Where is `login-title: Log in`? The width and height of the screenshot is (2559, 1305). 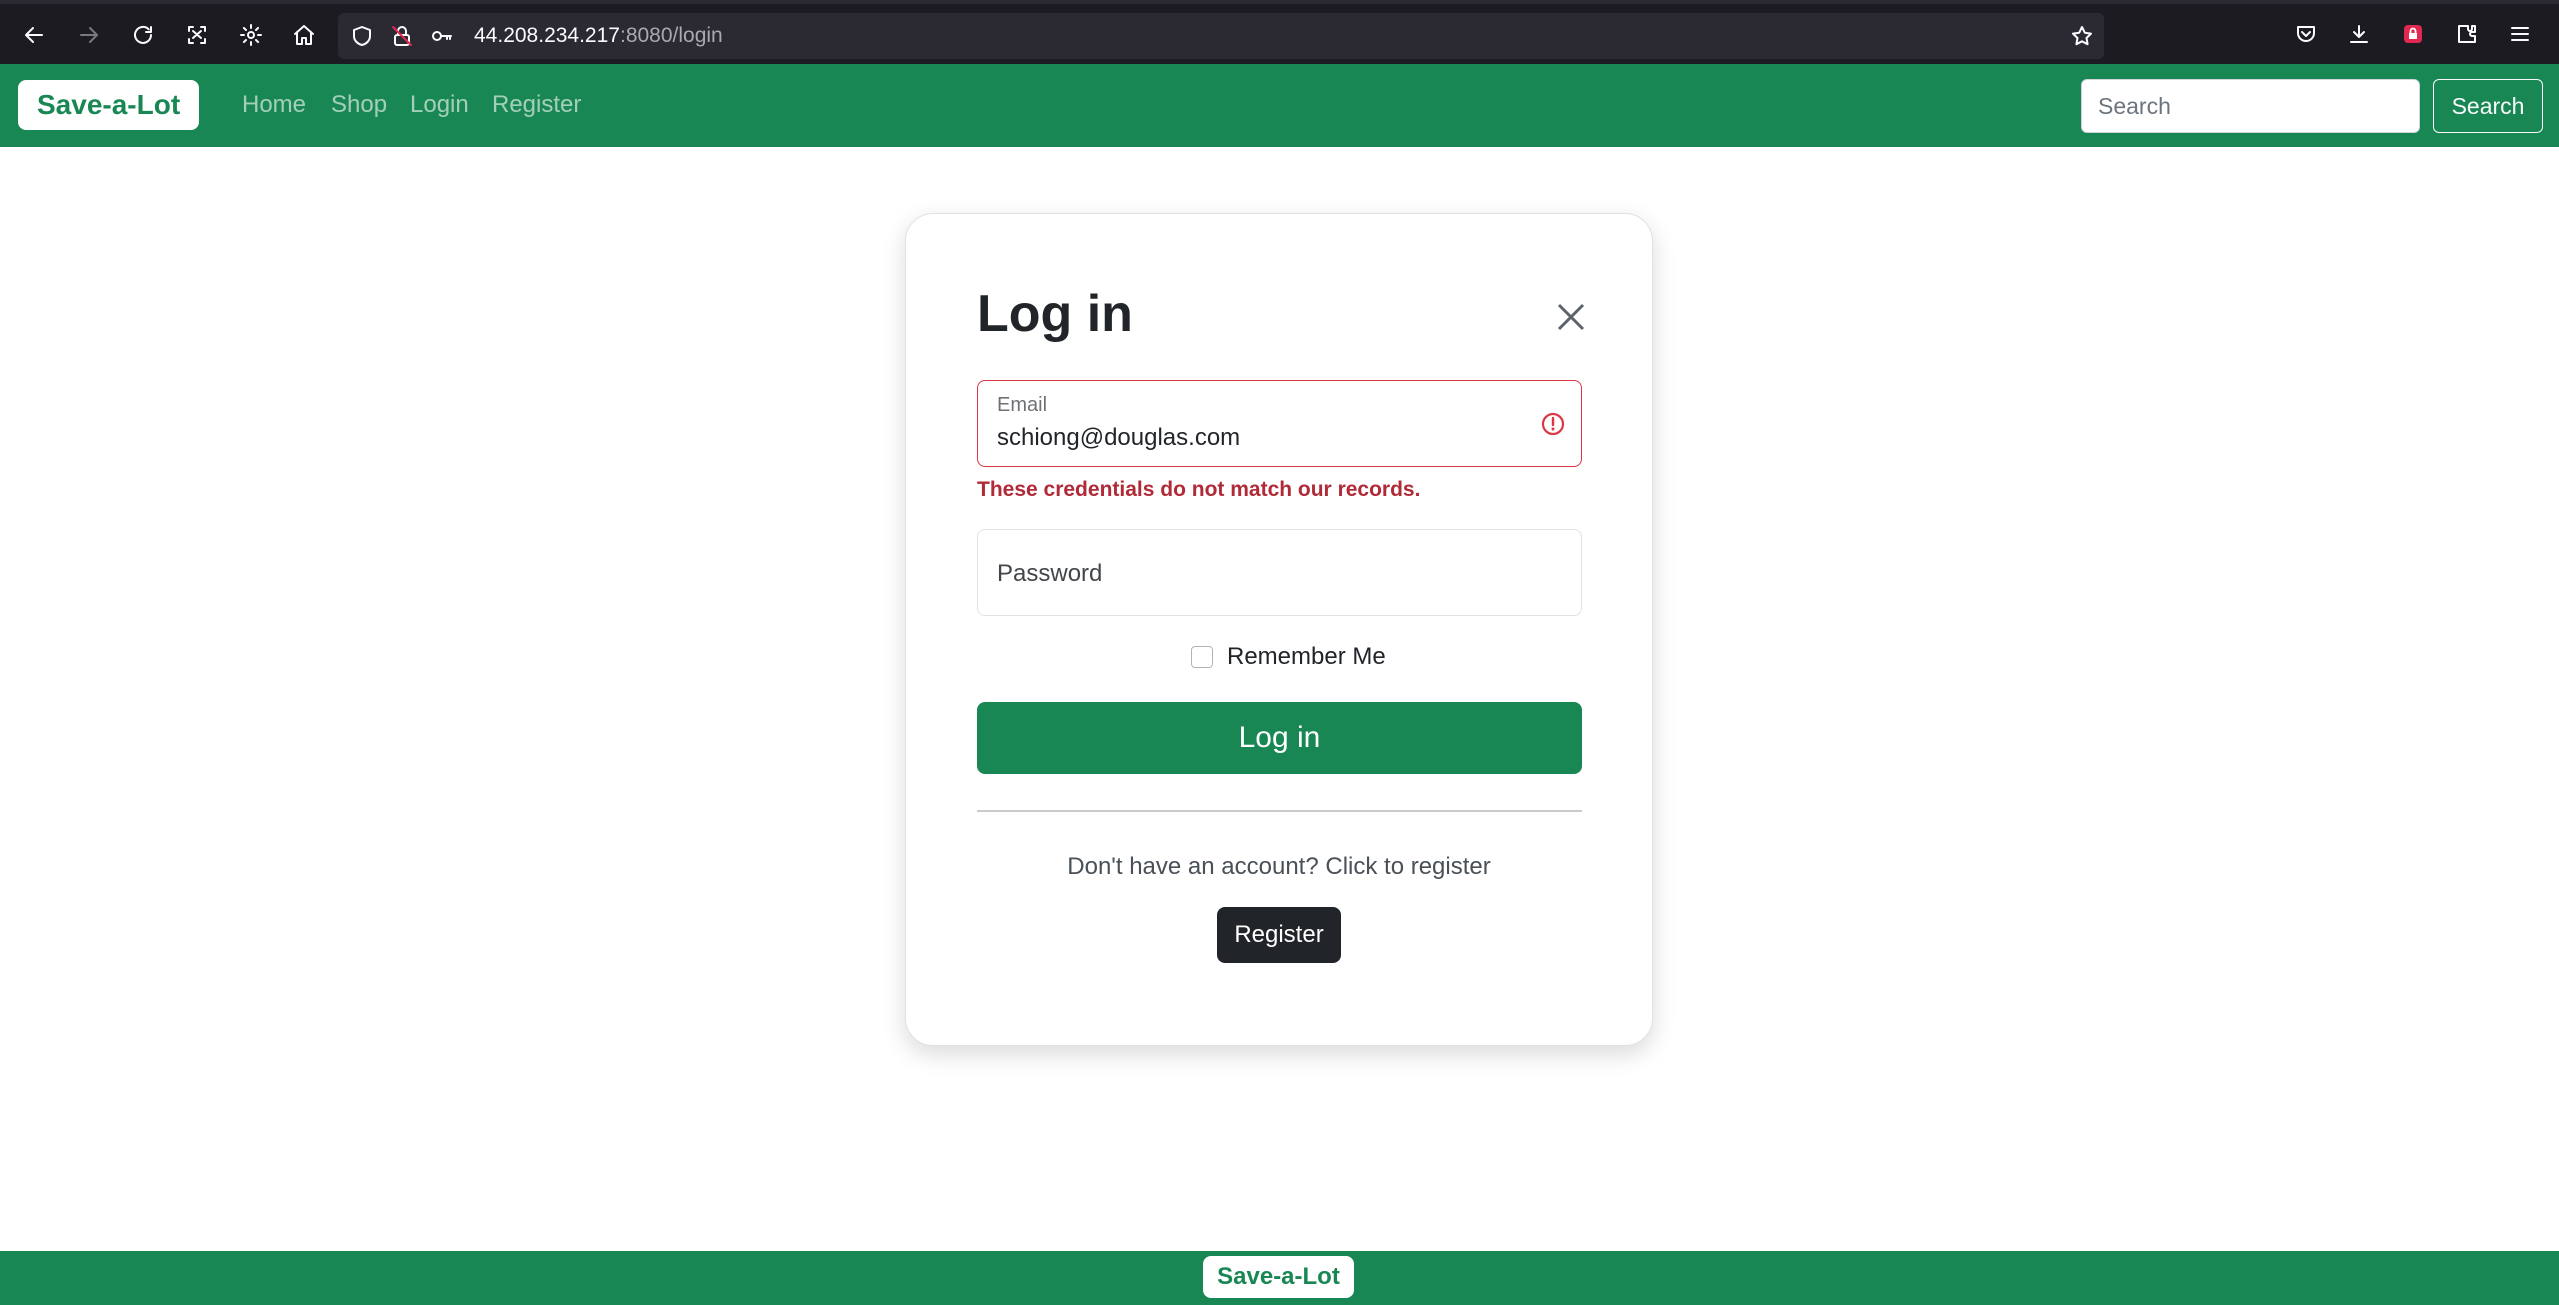 login-title: Log in is located at coordinates (1055, 314).